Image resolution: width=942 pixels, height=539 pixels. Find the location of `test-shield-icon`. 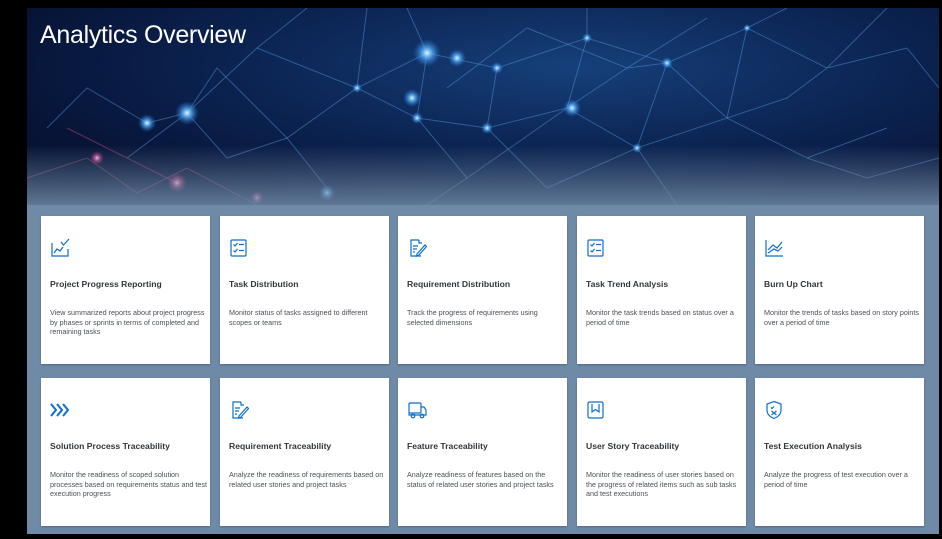

test-shield-icon is located at coordinates (774, 410).